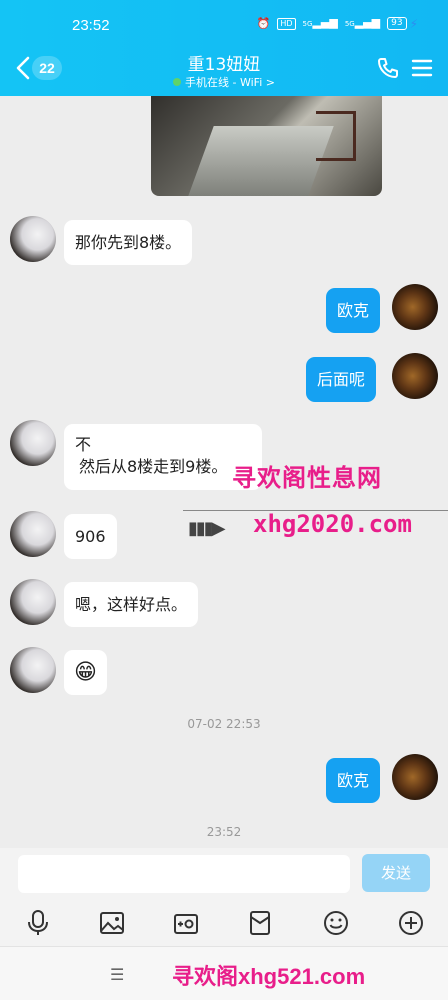 This screenshot has width=448, height=1000. I want to click on red-packet-icon, so click(260, 923).